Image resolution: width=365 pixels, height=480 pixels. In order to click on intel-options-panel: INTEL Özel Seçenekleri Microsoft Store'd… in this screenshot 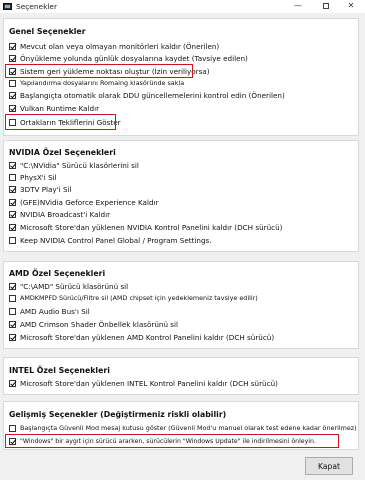, I will do `click(181, 376)`.